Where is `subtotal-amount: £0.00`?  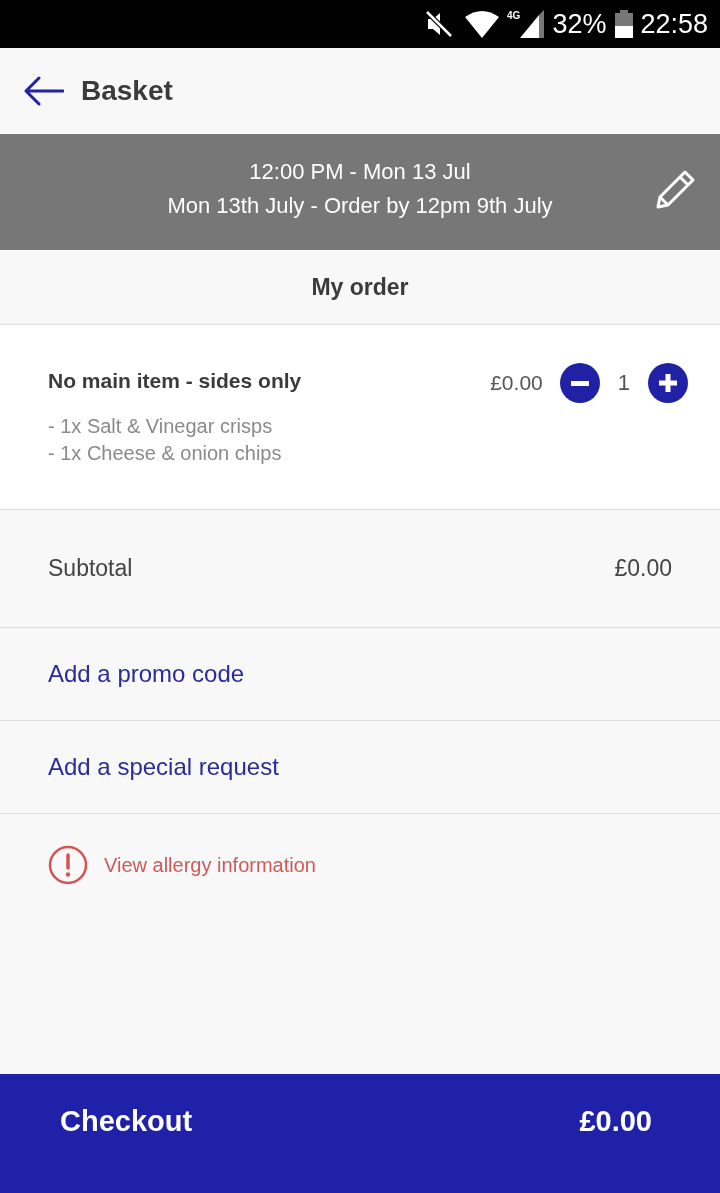
subtotal-amount: £0.00 is located at coordinates (643, 568).